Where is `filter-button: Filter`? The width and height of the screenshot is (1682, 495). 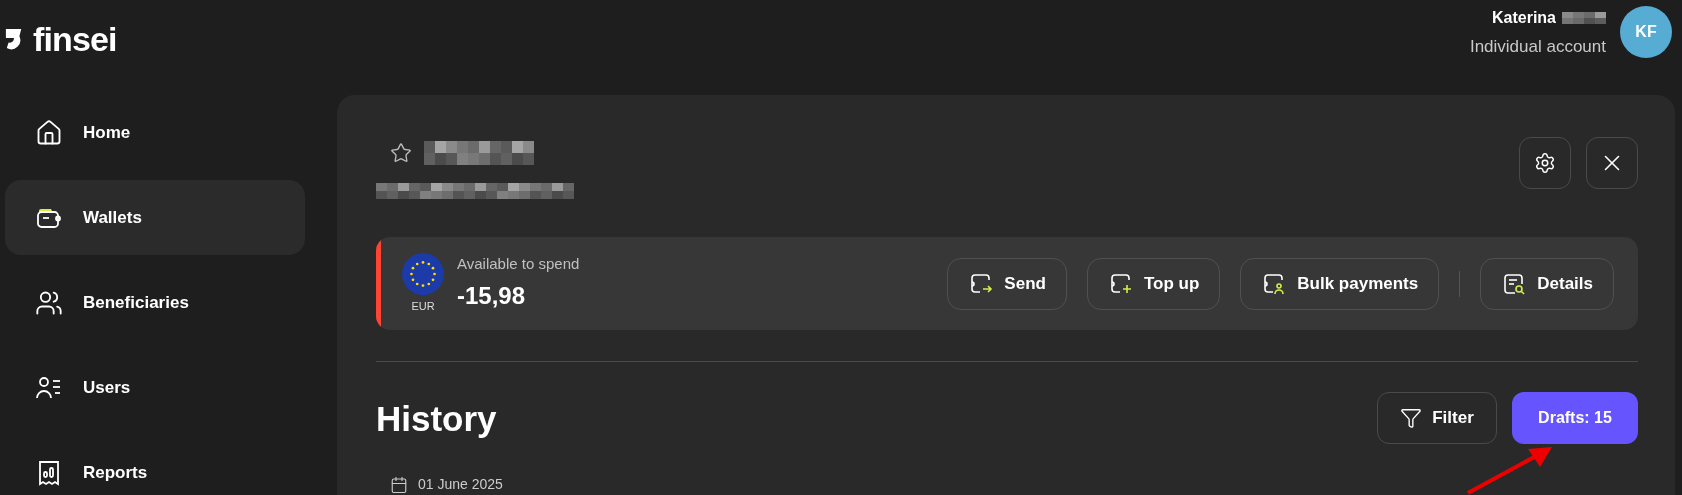 filter-button: Filter is located at coordinates (1437, 418).